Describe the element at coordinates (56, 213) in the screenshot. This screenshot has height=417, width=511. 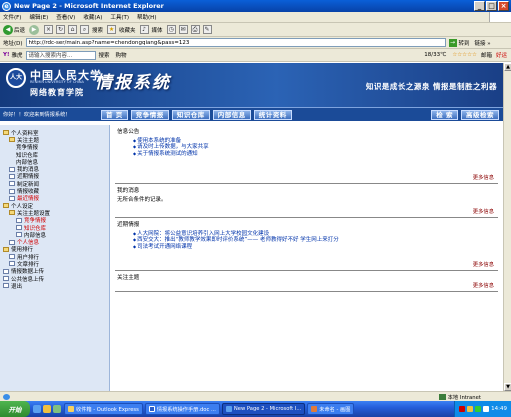
I see `sidebar-item: 关注主题设置` at that location.